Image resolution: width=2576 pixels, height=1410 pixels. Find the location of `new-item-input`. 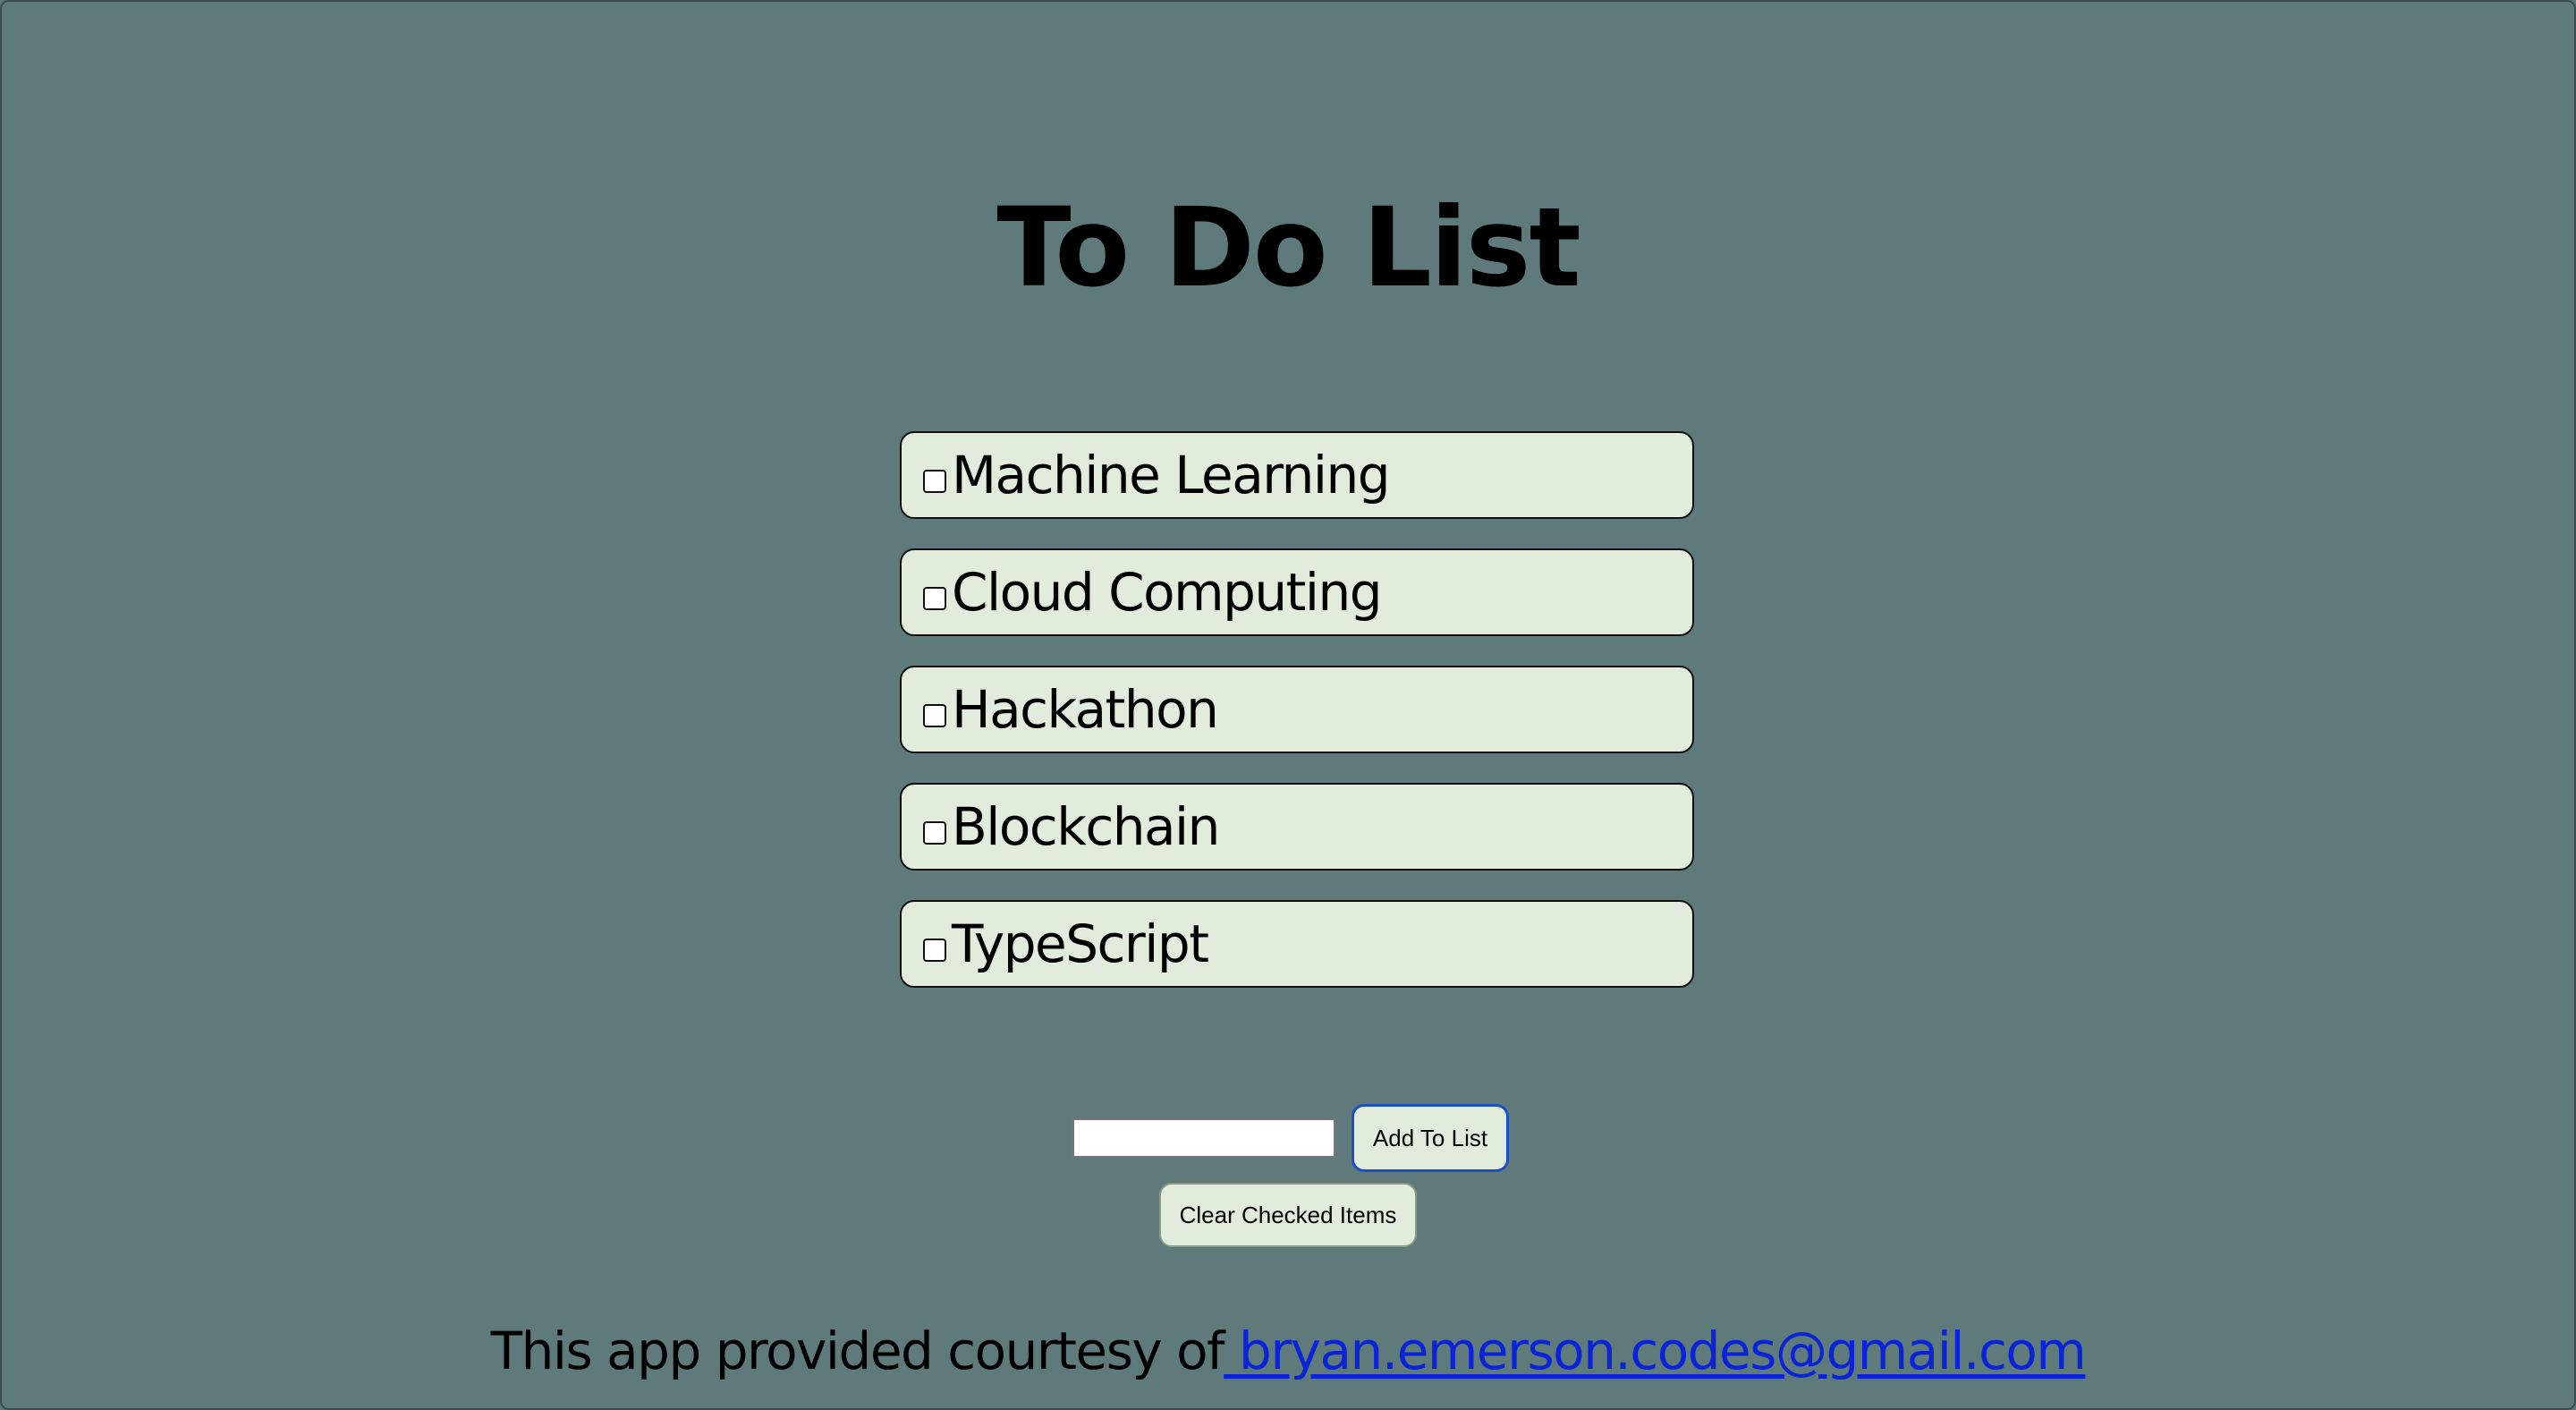

new-item-input is located at coordinates (1203, 1138).